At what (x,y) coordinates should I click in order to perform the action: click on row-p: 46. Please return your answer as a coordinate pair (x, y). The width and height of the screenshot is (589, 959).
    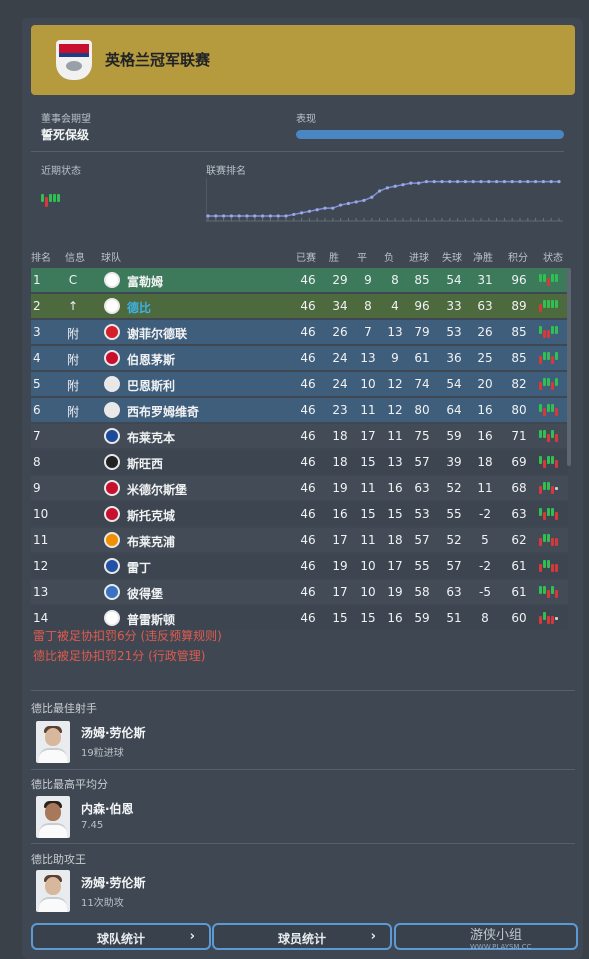
    Looking at the image, I should click on (308, 514).